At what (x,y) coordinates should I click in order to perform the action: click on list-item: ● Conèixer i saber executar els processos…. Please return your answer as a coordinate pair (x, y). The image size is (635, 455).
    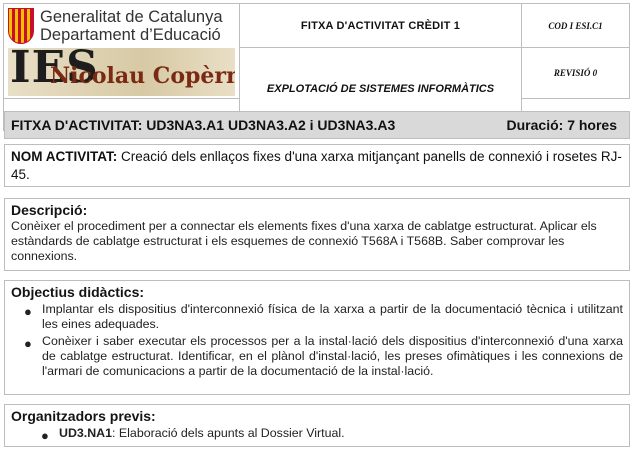
    Looking at the image, I should click on (317, 356).